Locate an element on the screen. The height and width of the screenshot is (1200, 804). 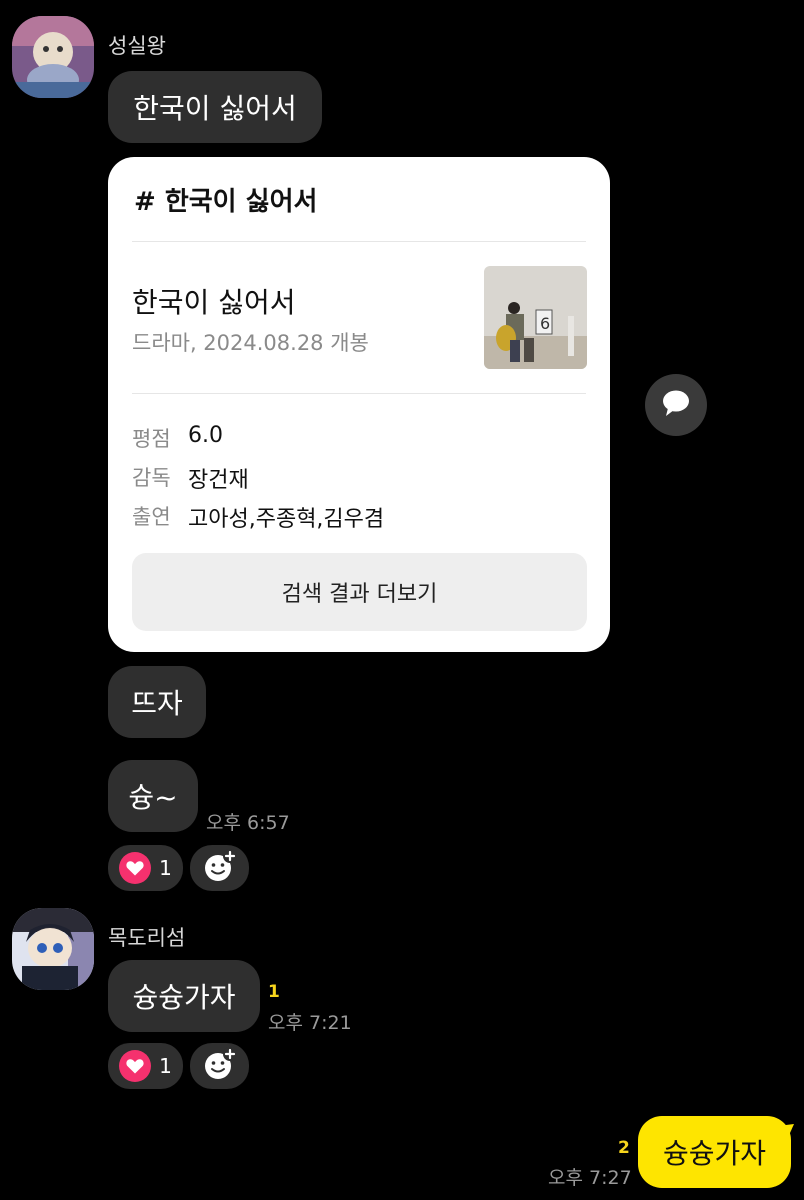
sender-name: 성실왕 is located at coordinates (137, 46).